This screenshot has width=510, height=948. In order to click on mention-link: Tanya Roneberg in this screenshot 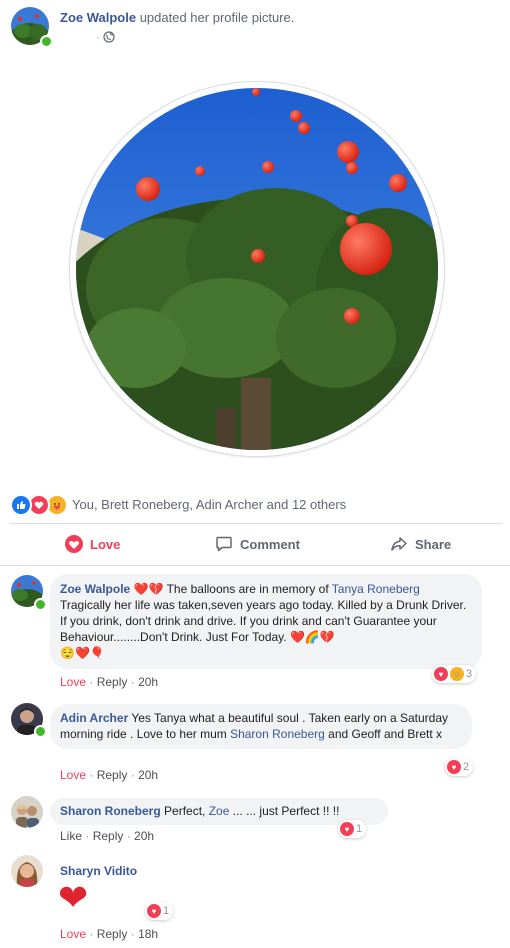, I will do `click(376, 589)`.